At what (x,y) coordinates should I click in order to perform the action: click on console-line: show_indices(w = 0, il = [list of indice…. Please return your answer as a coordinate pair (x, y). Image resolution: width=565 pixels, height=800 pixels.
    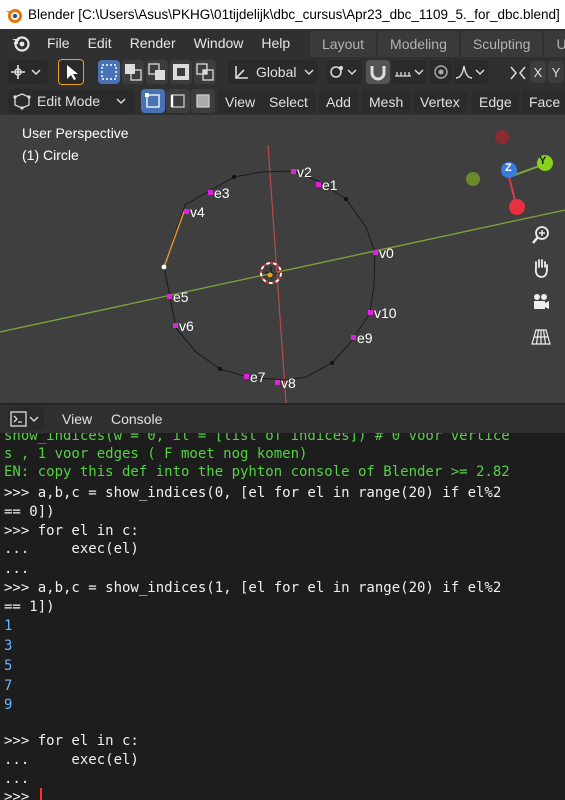
    Looking at the image, I should click on (257, 438).